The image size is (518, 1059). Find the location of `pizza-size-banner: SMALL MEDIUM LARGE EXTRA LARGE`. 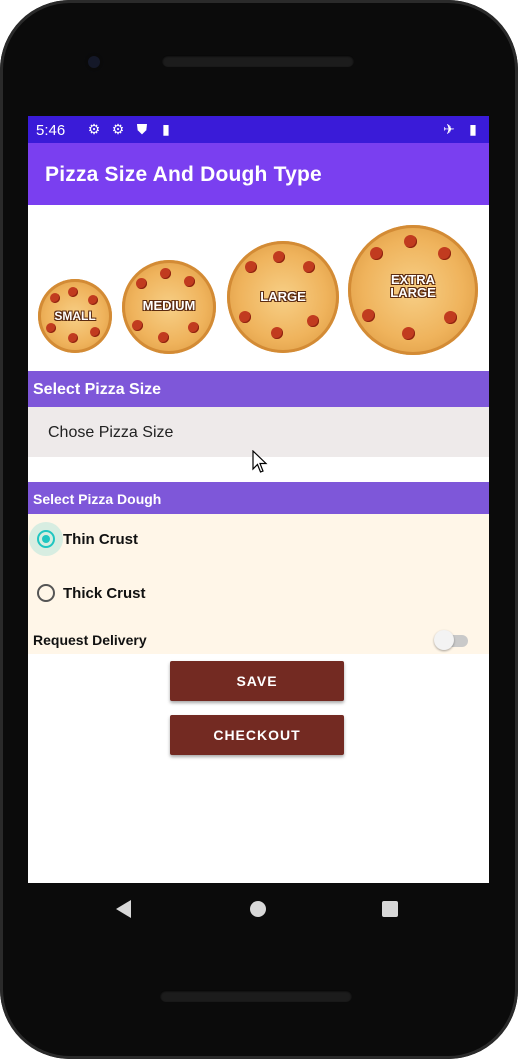

pizza-size-banner: SMALL MEDIUM LARGE EXTRA LARGE is located at coordinates (258, 288).